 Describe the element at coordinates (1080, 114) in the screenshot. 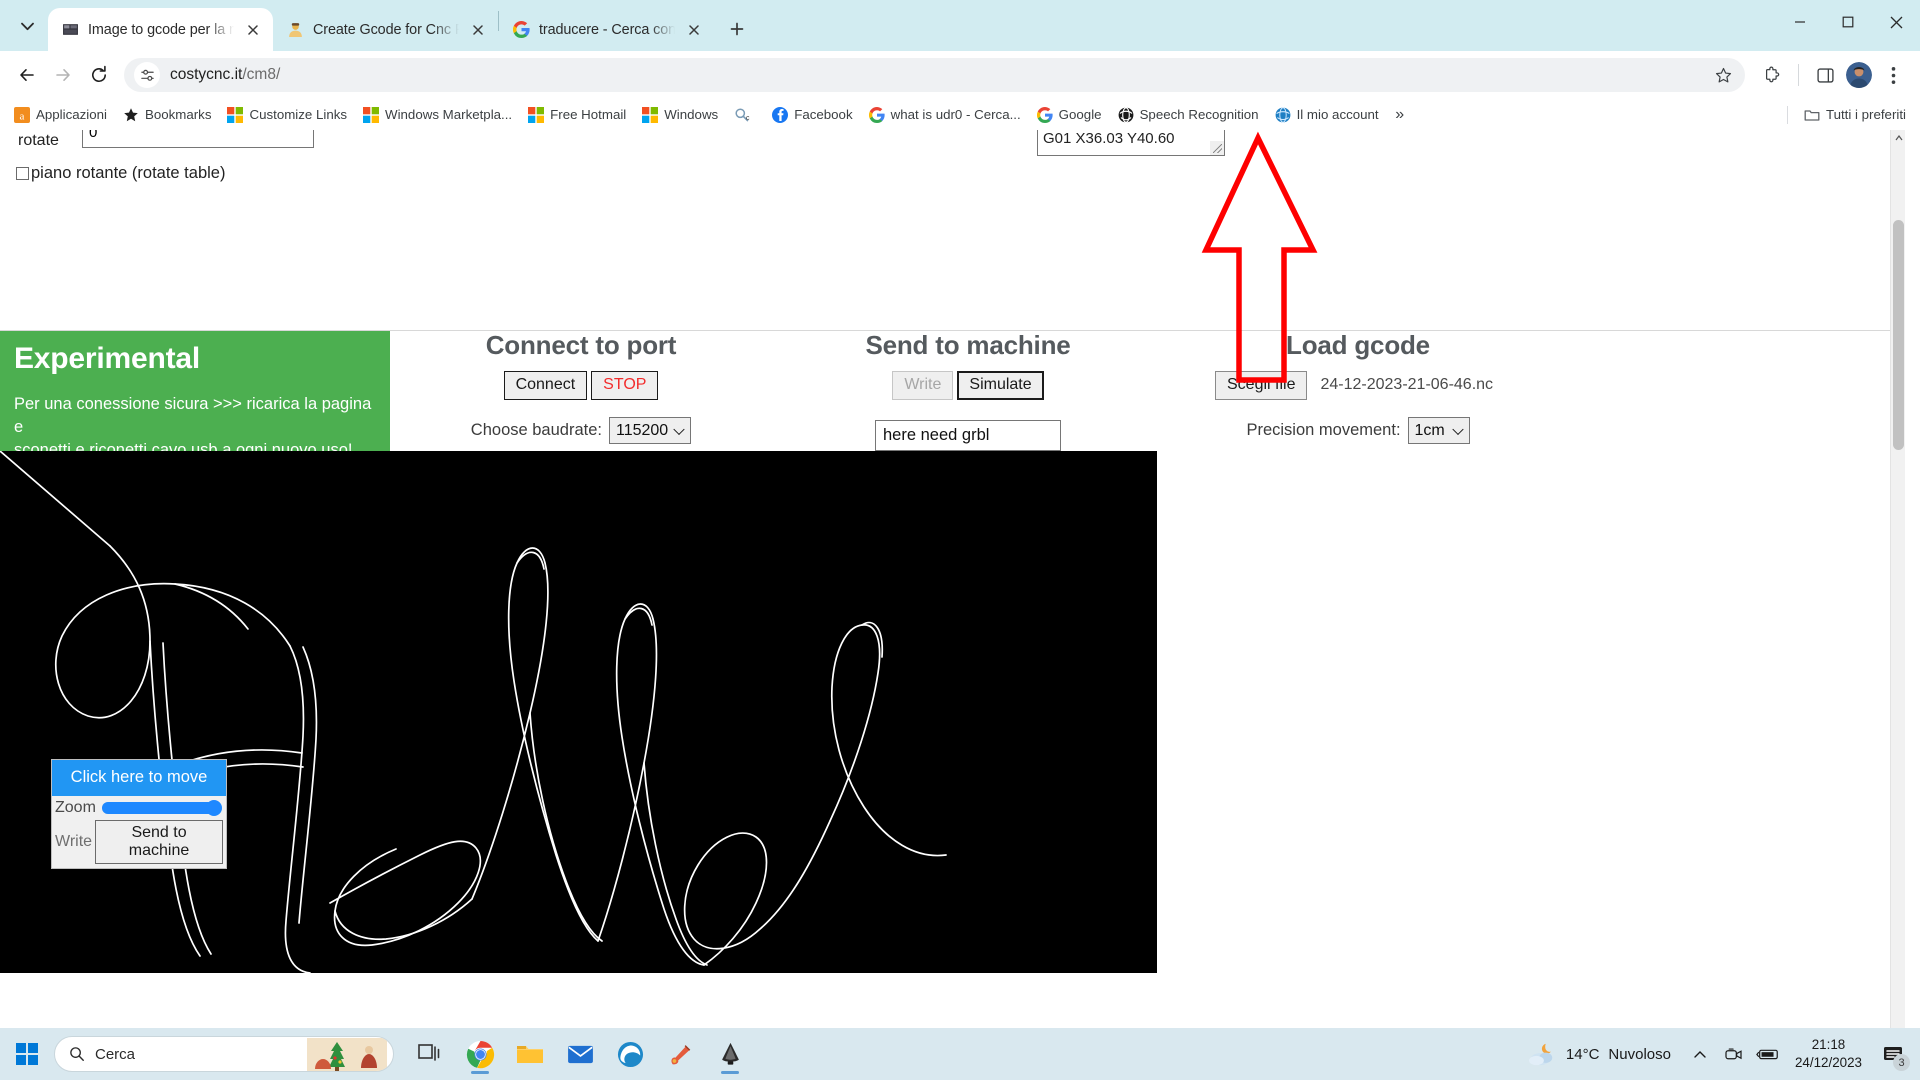

I see `bookmark-label: Google` at that location.